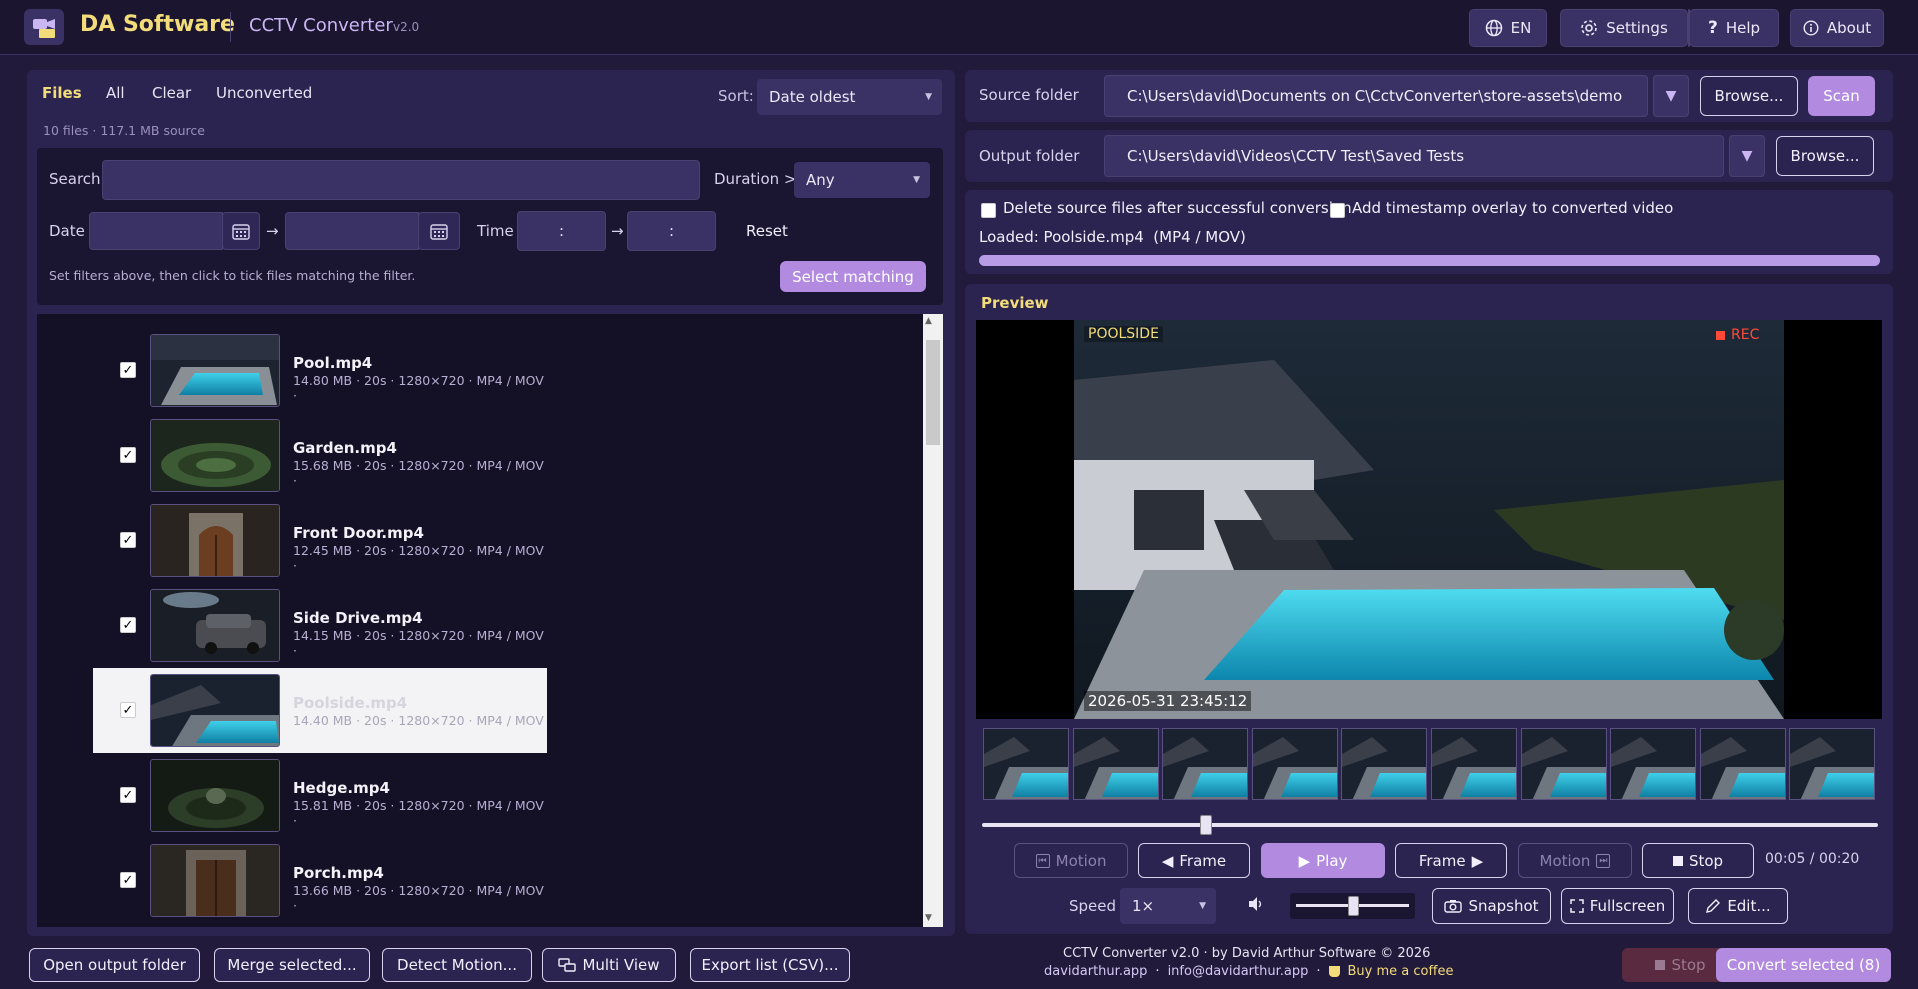  What do you see at coordinates (1698, 860) in the screenshot?
I see `stop-button: Stop` at bounding box center [1698, 860].